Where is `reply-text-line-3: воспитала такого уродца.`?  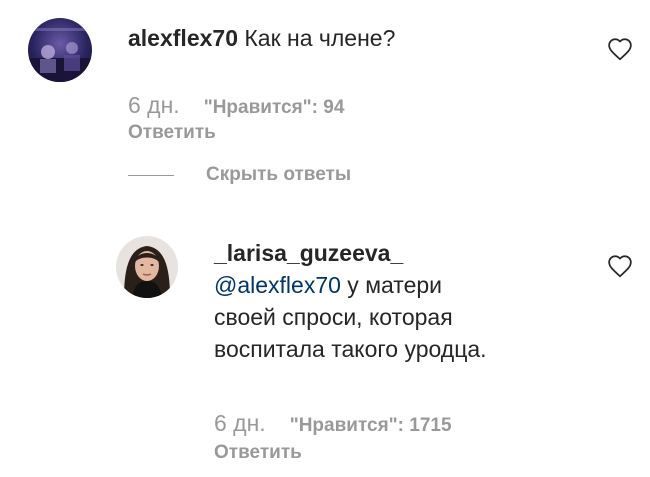
reply-text-line-3: воспитала такого уродца. is located at coordinates (350, 349).